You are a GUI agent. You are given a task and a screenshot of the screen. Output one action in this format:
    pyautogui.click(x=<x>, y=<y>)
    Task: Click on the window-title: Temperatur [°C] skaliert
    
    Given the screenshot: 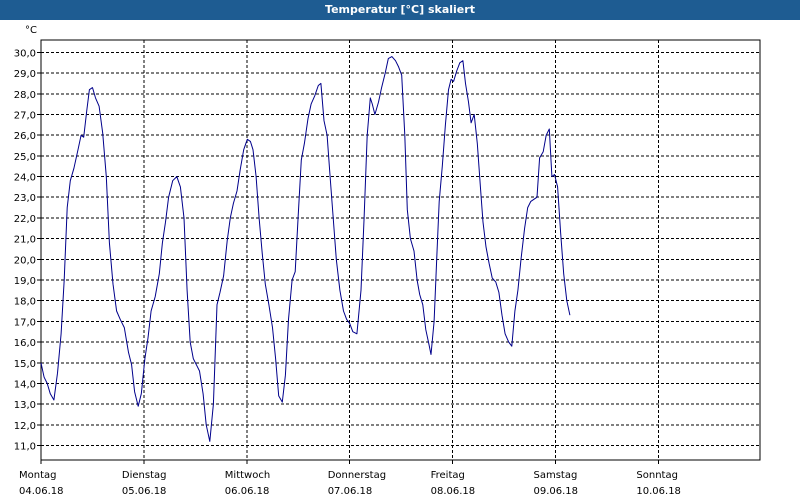 What is the action you would take?
    pyautogui.click(x=400, y=10)
    